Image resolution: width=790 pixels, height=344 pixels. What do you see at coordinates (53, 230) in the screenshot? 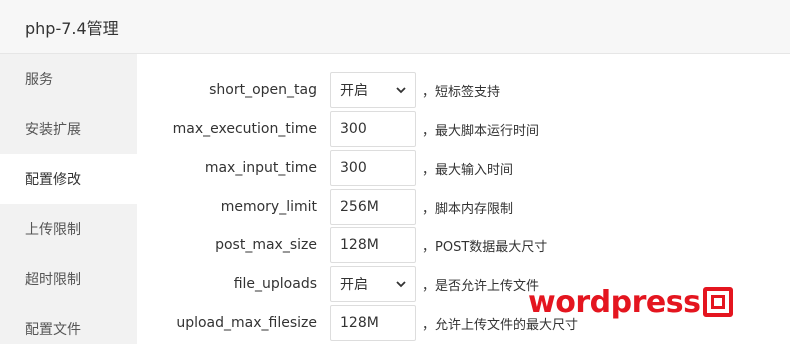
I see `sidebar-item-label: 上传限制` at bounding box center [53, 230].